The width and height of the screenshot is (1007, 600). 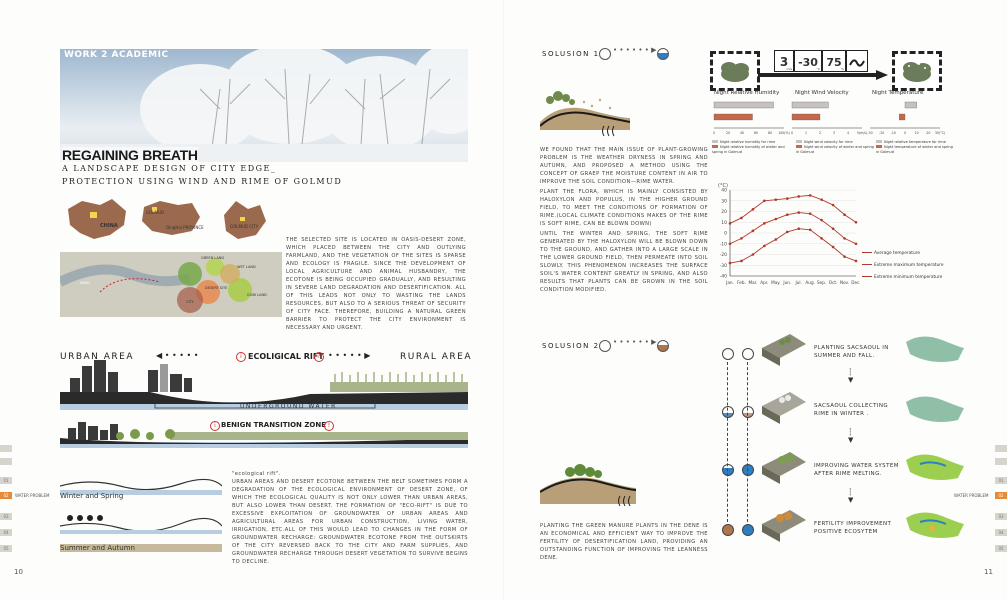 I want to click on left-tab-03: 03, so click(x=6, y=516).